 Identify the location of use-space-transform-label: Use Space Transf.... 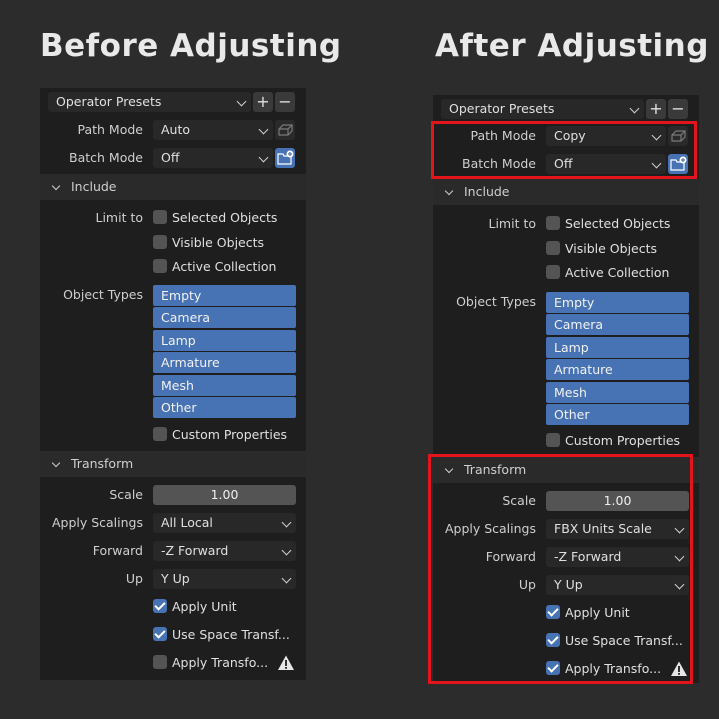
(231, 634).